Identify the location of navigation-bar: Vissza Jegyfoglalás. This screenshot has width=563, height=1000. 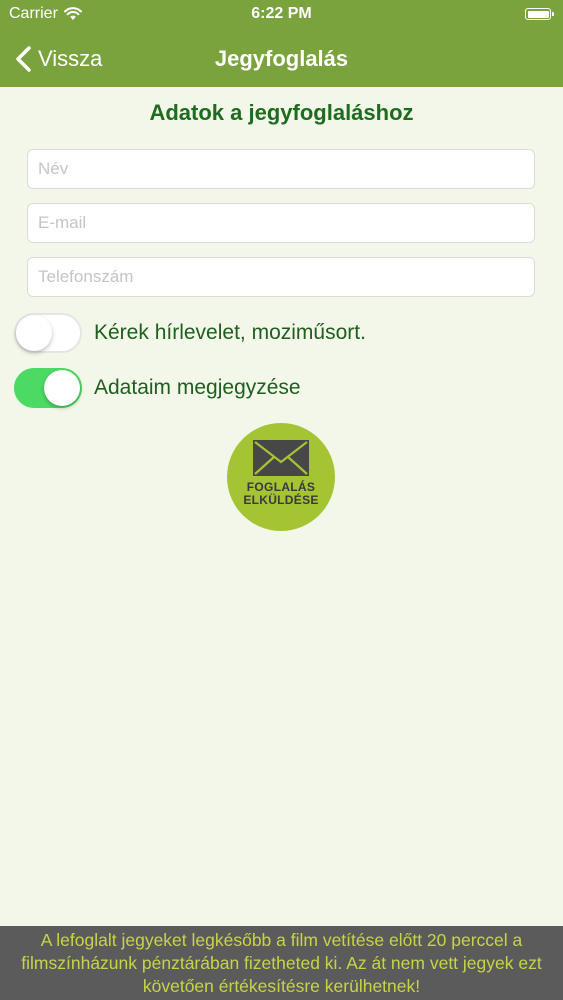
(281, 58).